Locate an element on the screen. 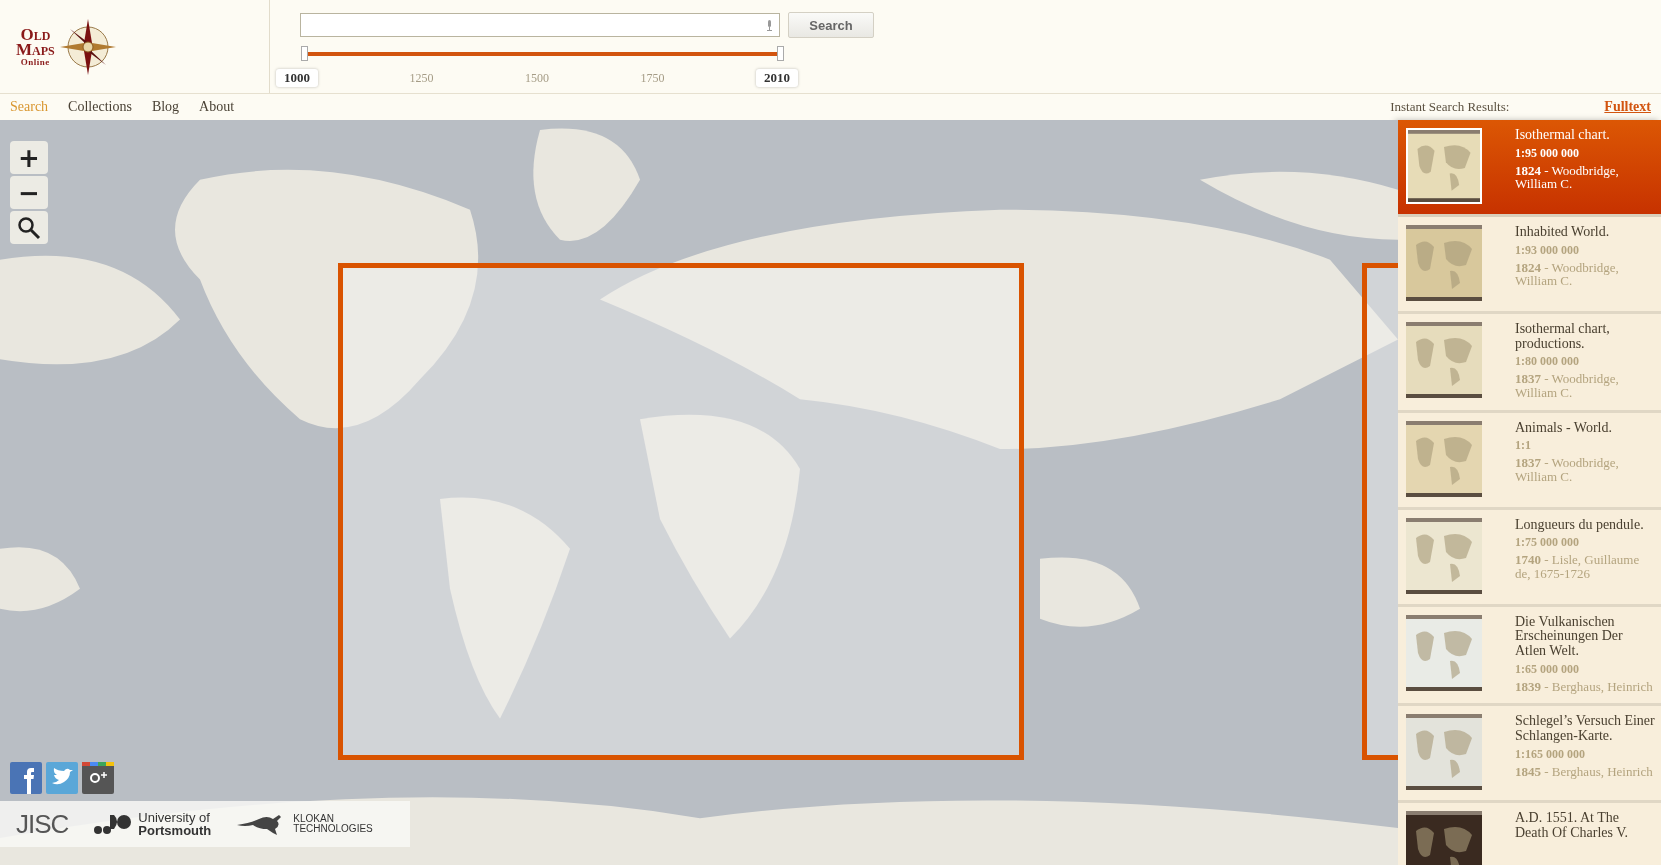 The height and width of the screenshot is (865, 1661). result-title: Schlegel’s Versuch Einer Schlangen-Karte. is located at coordinates (1585, 729).